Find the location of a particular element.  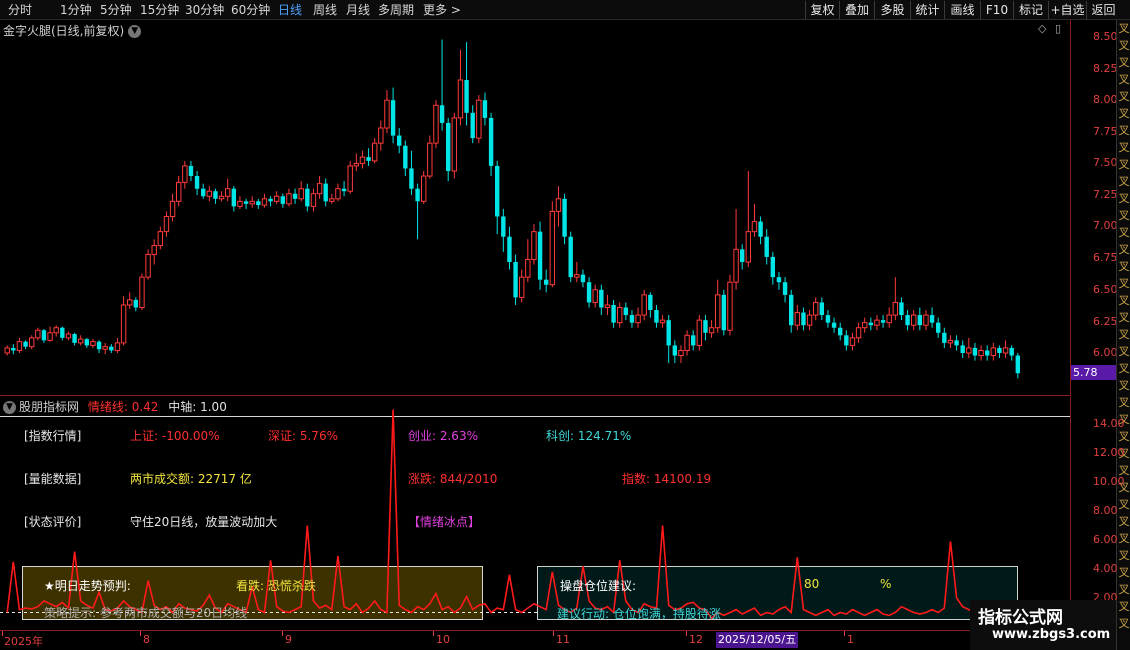

indicator-tick: 12.00 is located at coordinates (1109, 452).